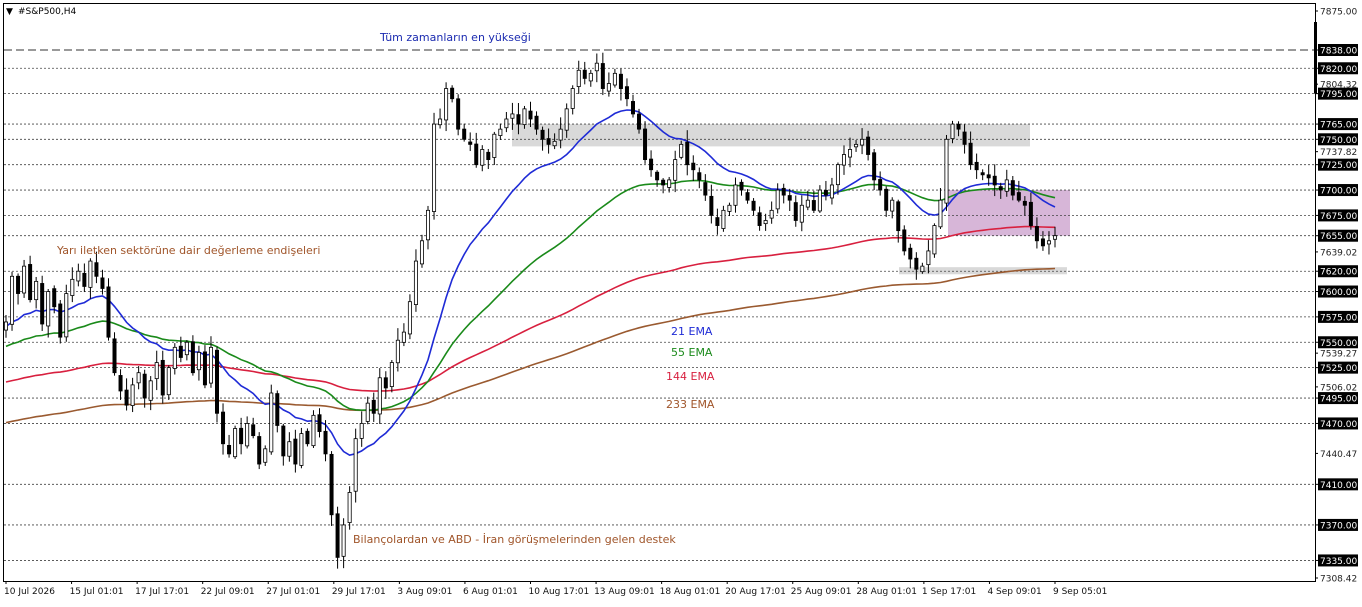 The image size is (1362, 607). I want to click on y-tick-label: 7308.42, so click(1338, 580).